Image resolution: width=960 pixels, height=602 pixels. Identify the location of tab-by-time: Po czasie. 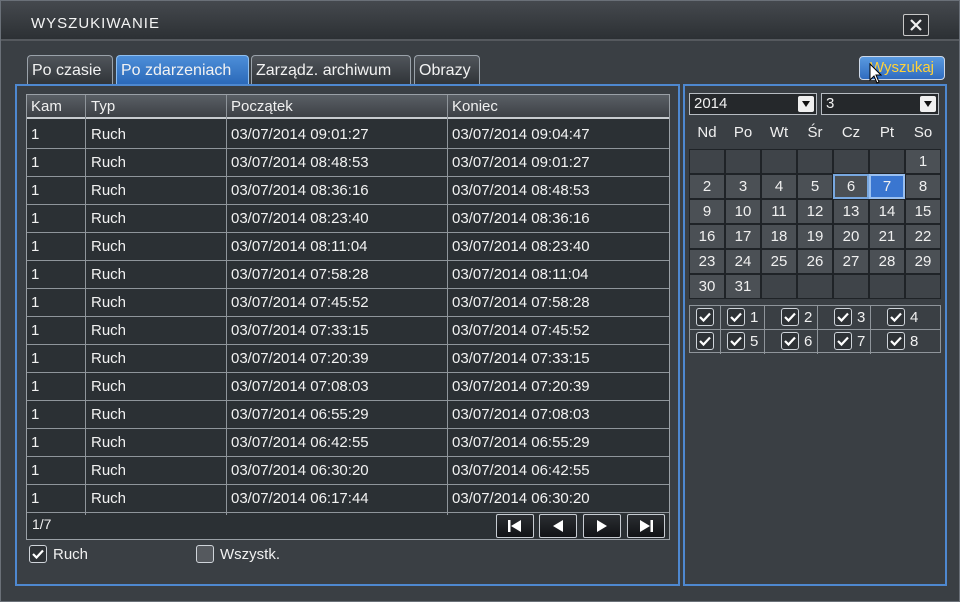
(70, 70).